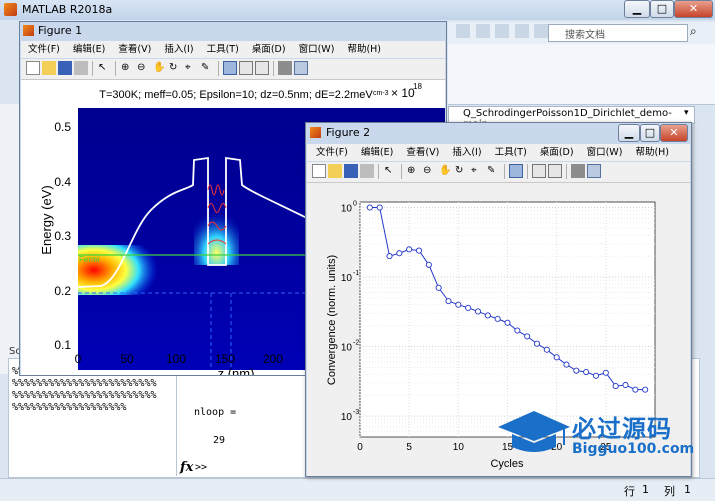 The width and height of the screenshot is (715, 501). What do you see at coordinates (357, 10) in the screenshot?
I see `main-title-bar: MATLAB R2018a ▁ □ ✕` at bounding box center [357, 10].